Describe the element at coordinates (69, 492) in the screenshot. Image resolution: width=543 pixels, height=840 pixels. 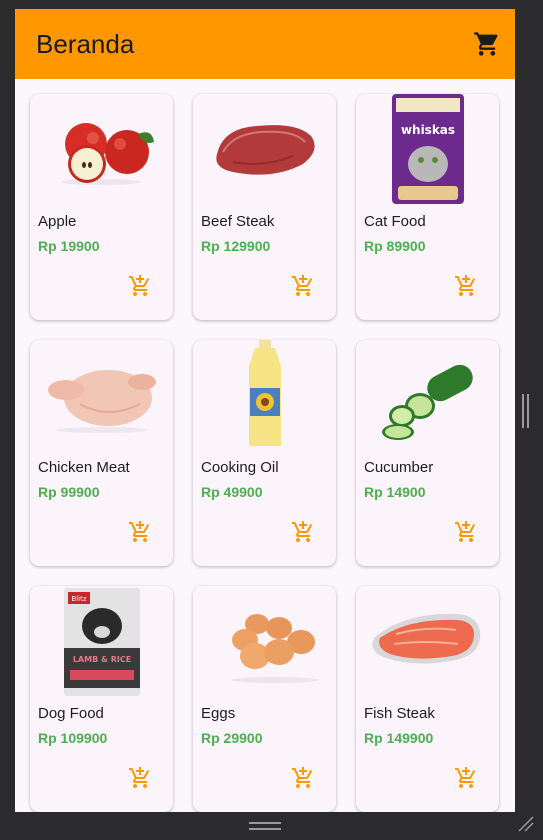
I see `product-price: Rp 99900` at that location.